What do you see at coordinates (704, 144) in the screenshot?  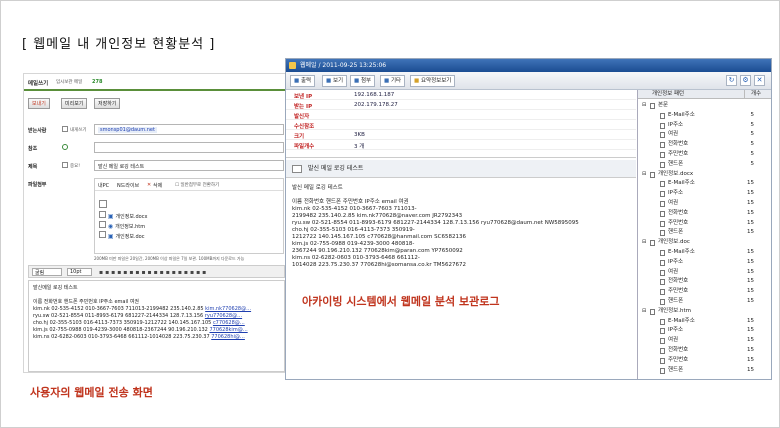 I see `tree-item: 전화번호 5` at bounding box center [704, 144].